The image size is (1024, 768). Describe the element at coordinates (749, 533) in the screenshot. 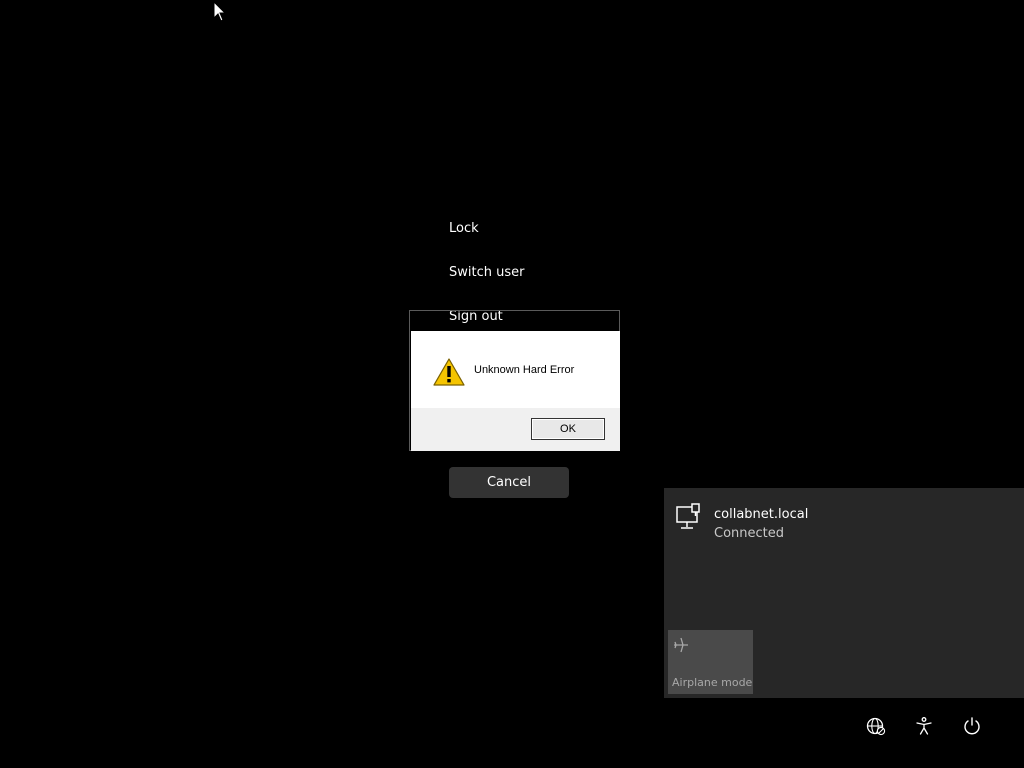

I see `network-status: Connected` at that location.